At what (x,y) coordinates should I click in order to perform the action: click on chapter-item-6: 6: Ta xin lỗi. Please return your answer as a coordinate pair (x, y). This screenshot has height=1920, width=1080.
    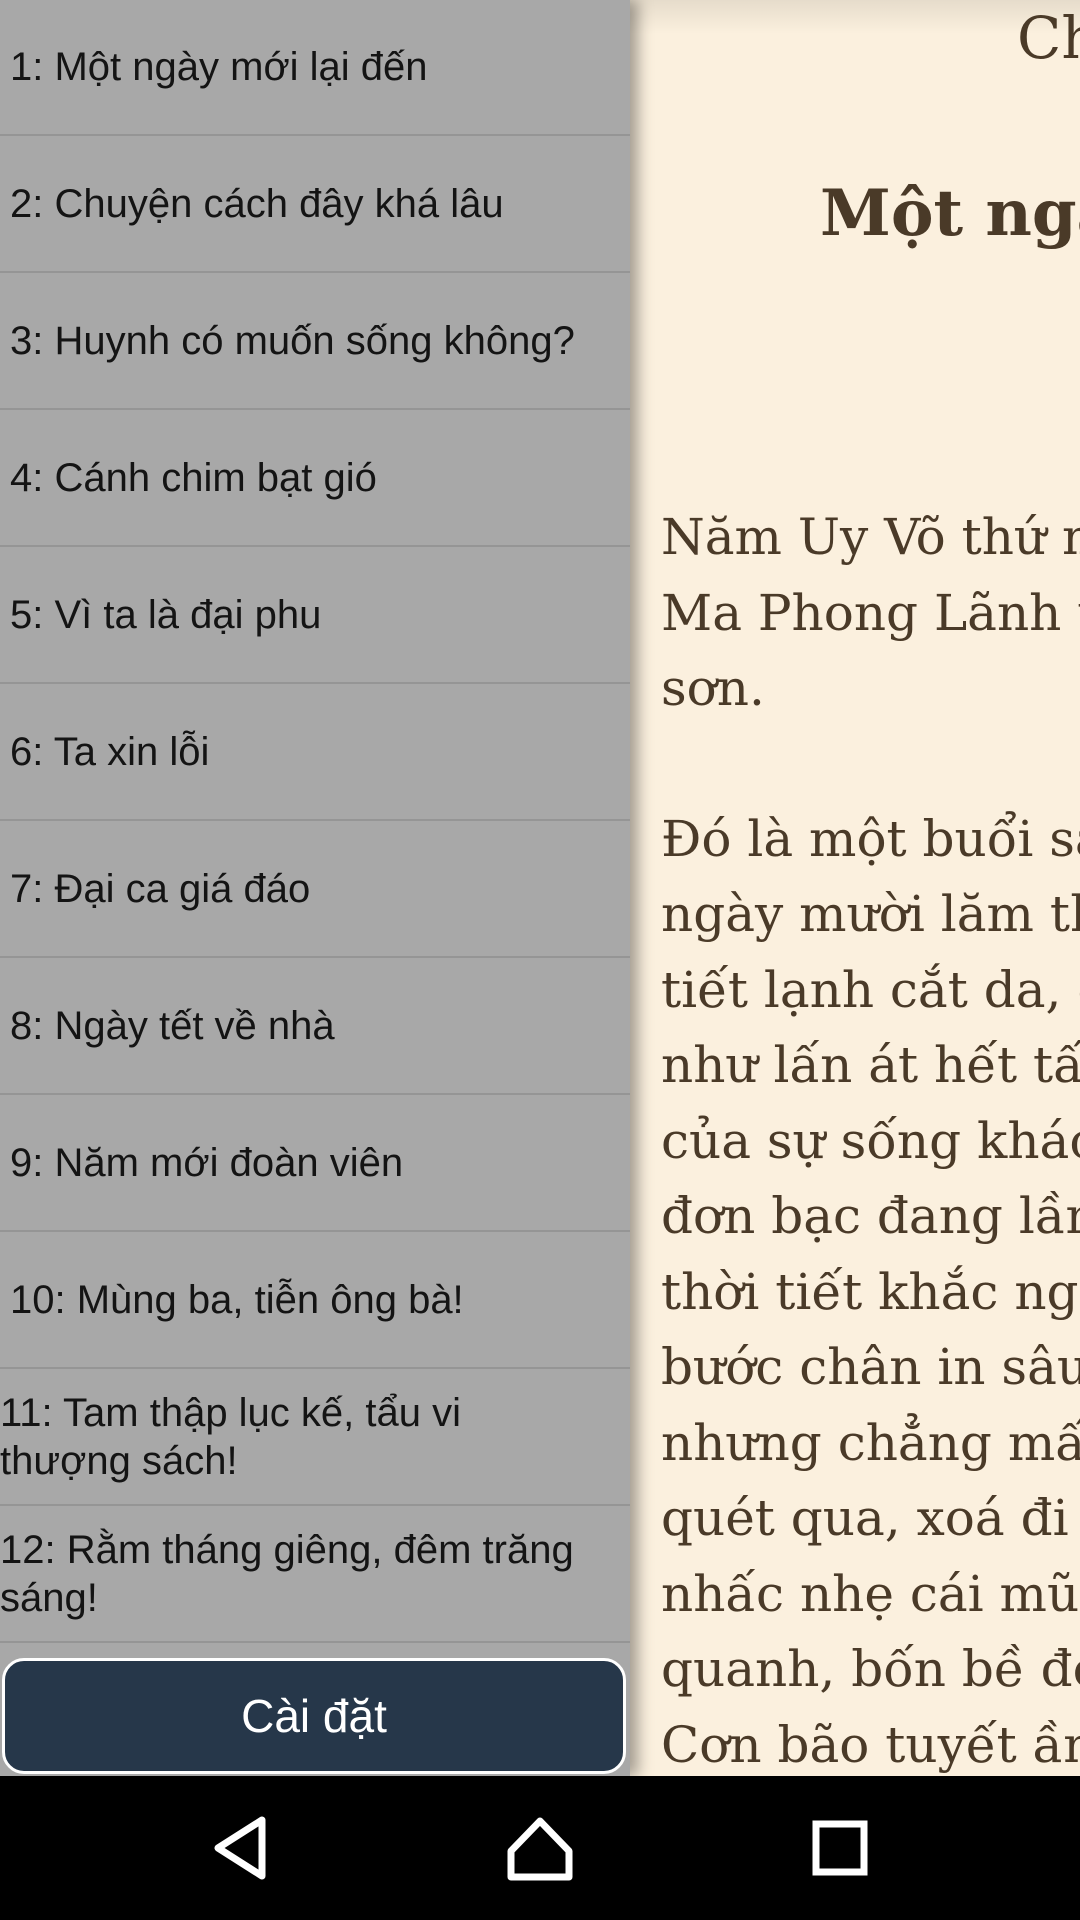
    Looking at the image, I should click on (315, 753).